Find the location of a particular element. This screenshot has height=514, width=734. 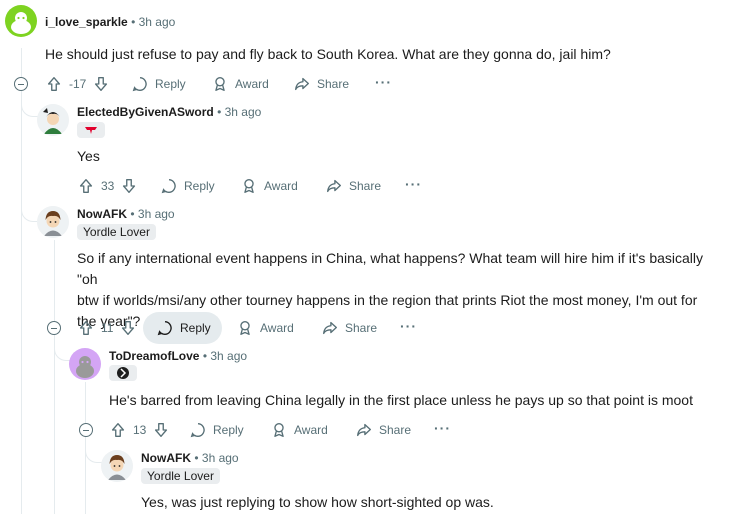

comment-author: ToDreamofLove • 3h ago is located at coordinates (178, 356).